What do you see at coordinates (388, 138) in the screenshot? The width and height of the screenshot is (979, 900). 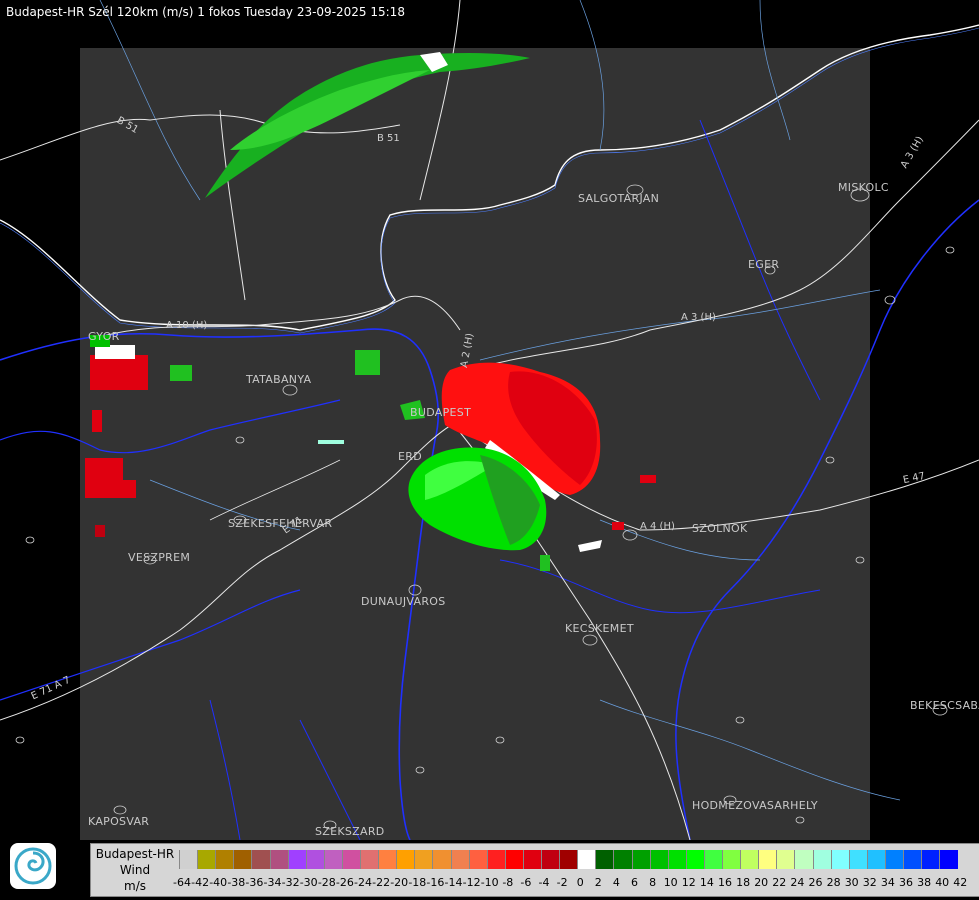 I see `road-label: B 51` at bounding box center [388, 138].